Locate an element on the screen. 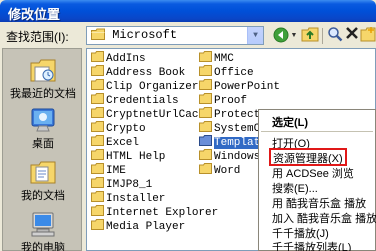  folder-item: IMJP8_1 is located at coordinates (122, 184).